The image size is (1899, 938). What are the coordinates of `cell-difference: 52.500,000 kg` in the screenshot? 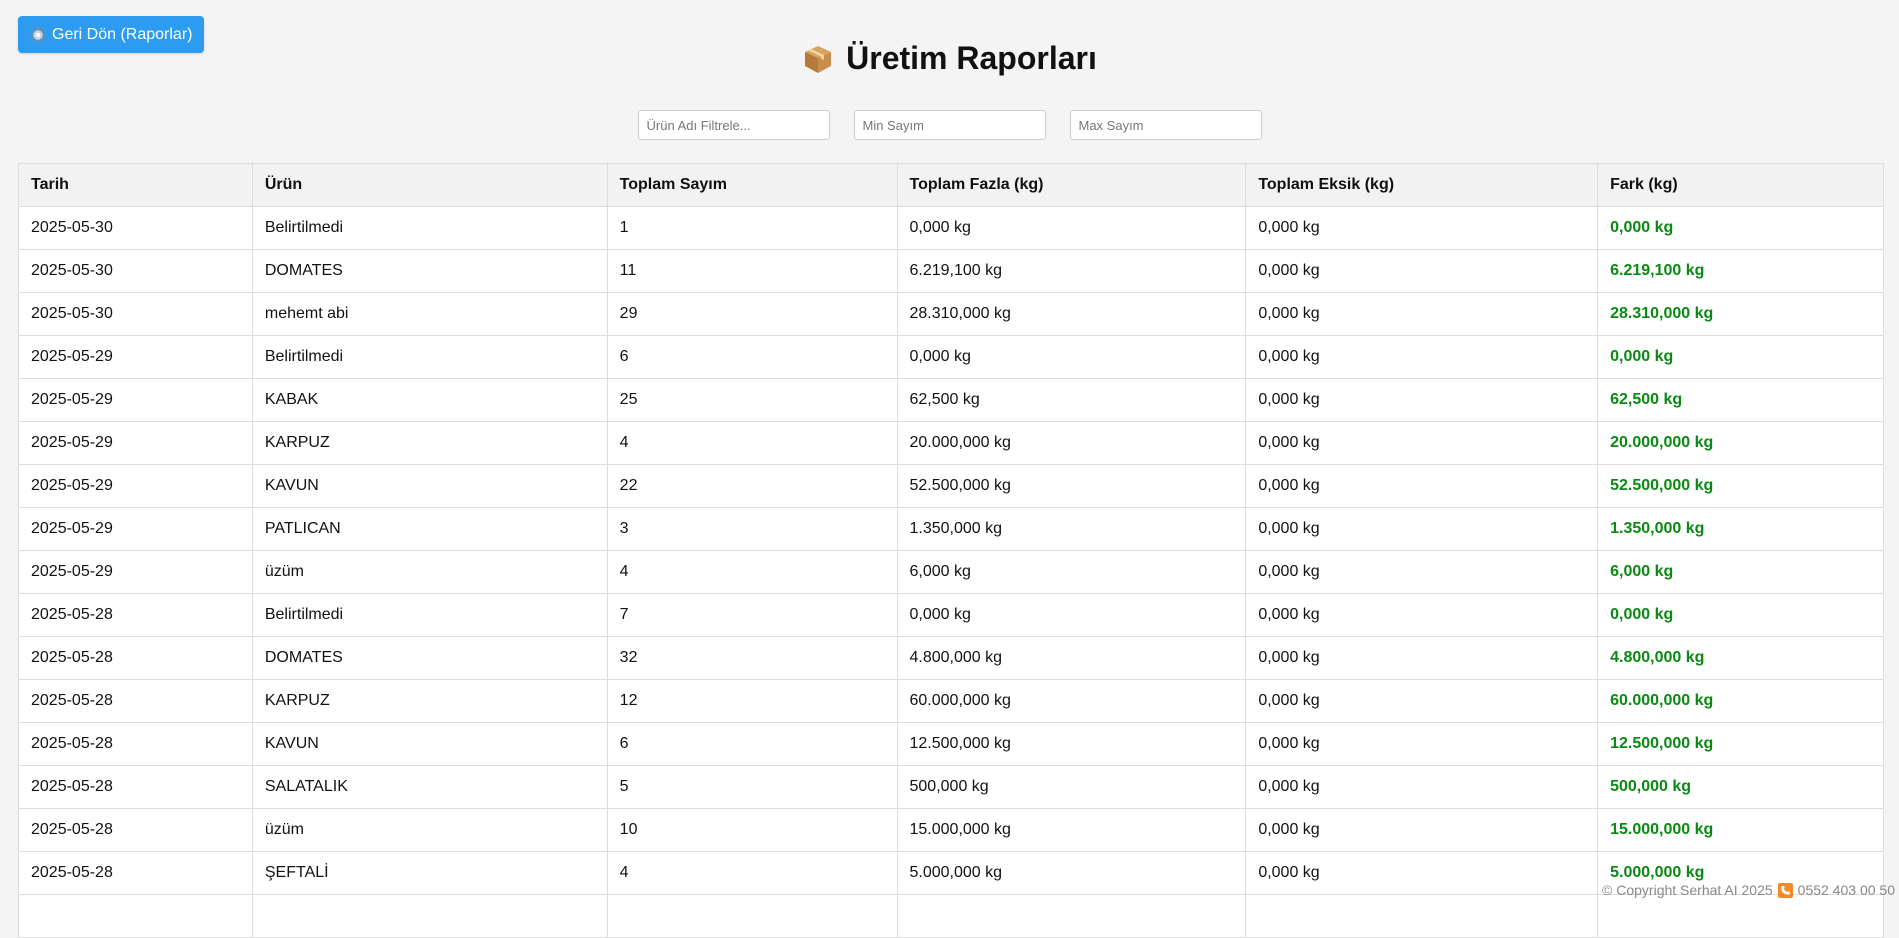 It's located at (1741, 486).